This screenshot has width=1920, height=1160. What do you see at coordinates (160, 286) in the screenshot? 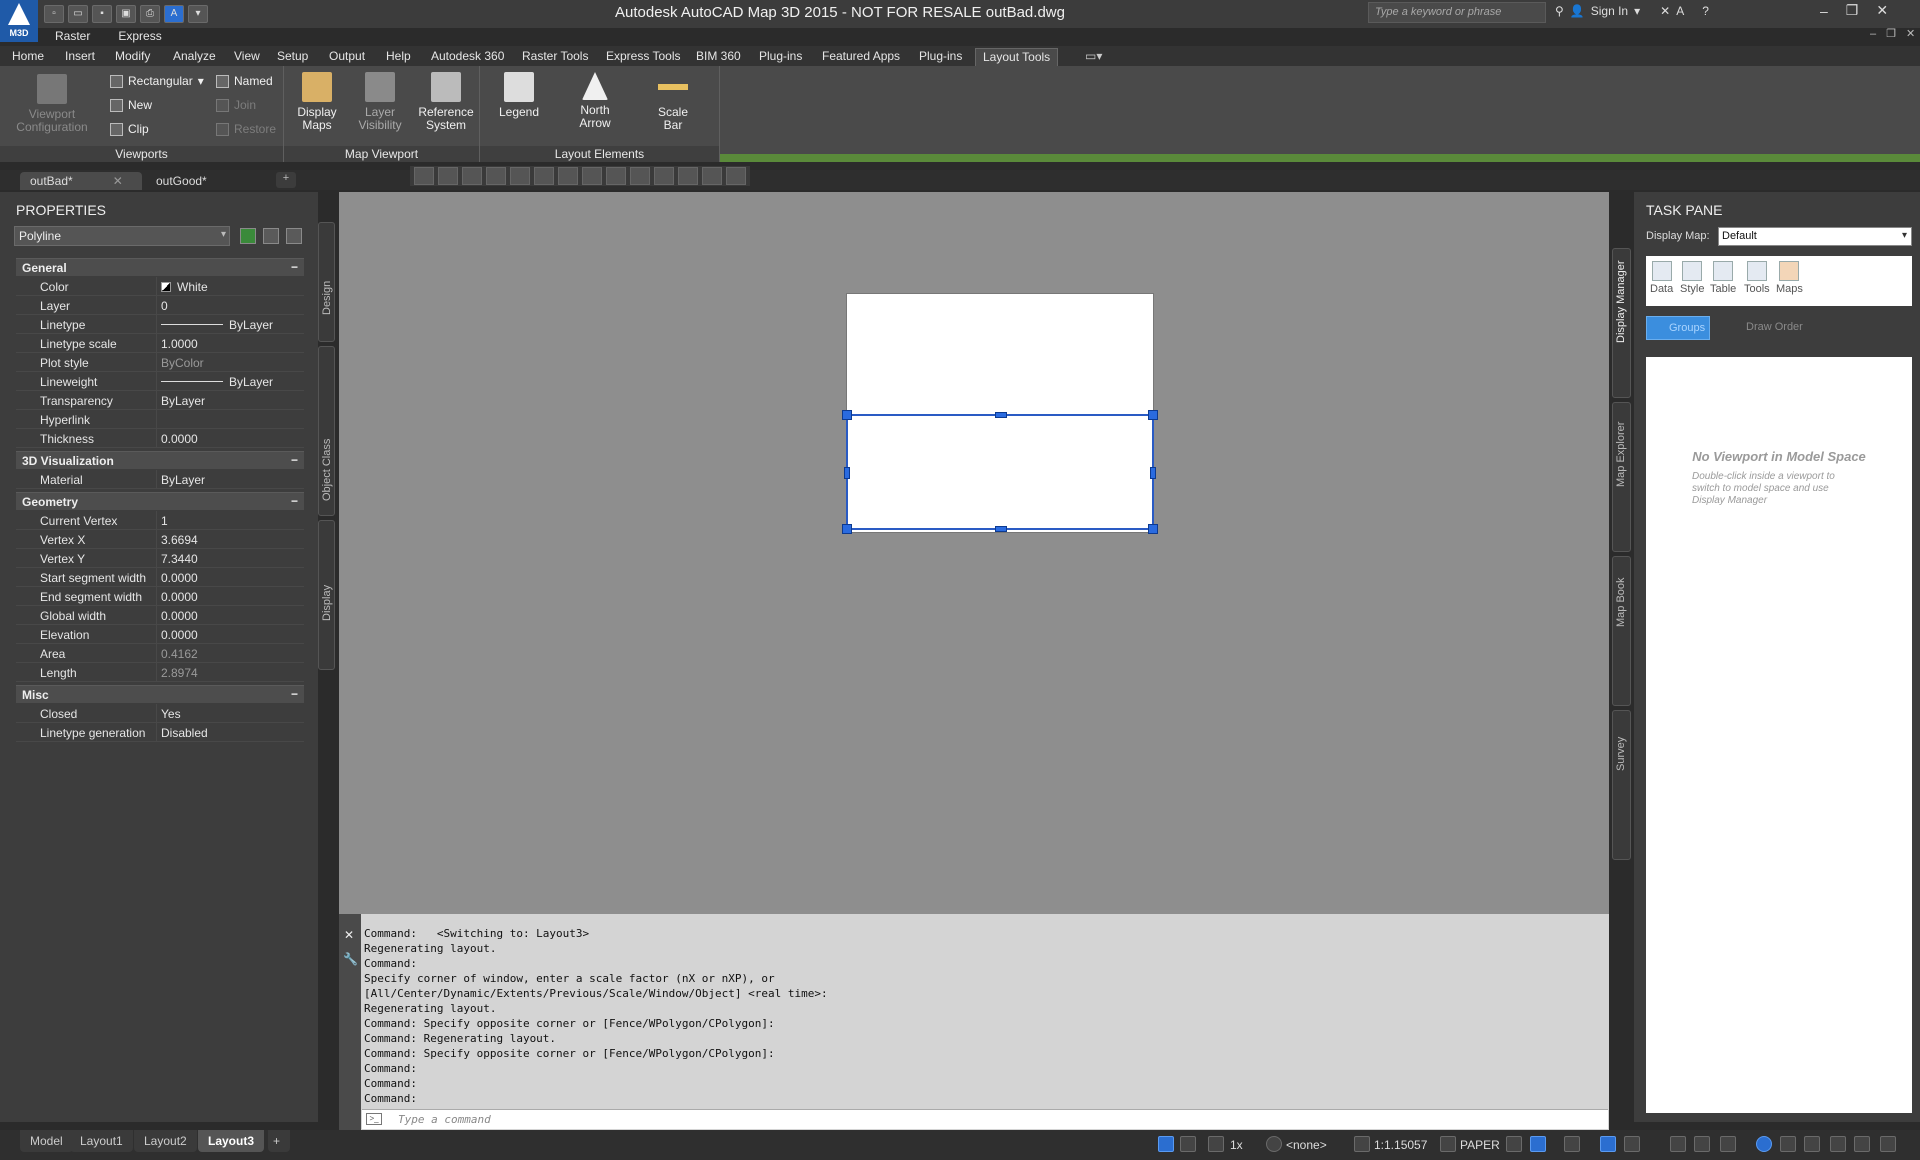
I see `property-row: Color White` at bounding box center [160, 286].